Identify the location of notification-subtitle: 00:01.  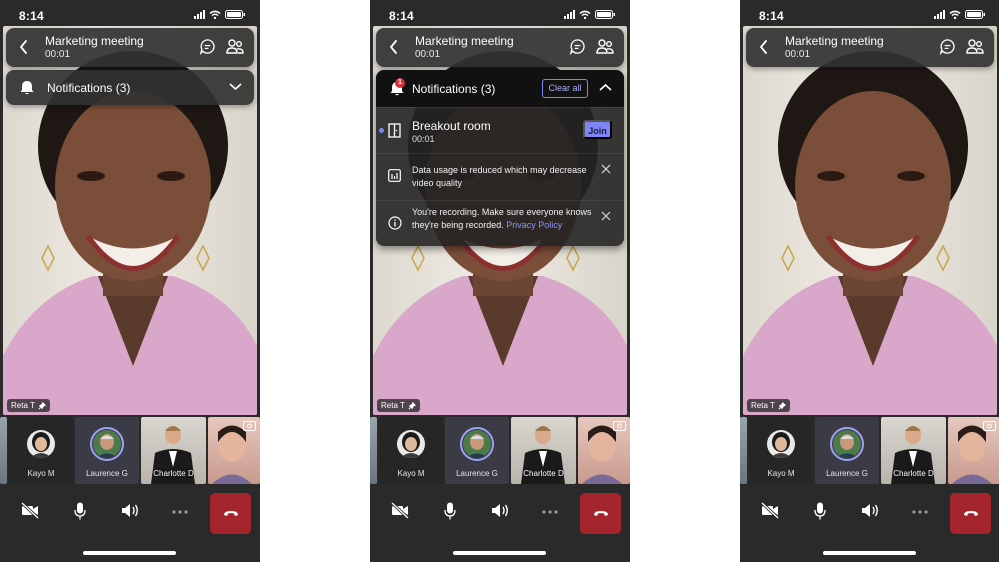
(423, 139).